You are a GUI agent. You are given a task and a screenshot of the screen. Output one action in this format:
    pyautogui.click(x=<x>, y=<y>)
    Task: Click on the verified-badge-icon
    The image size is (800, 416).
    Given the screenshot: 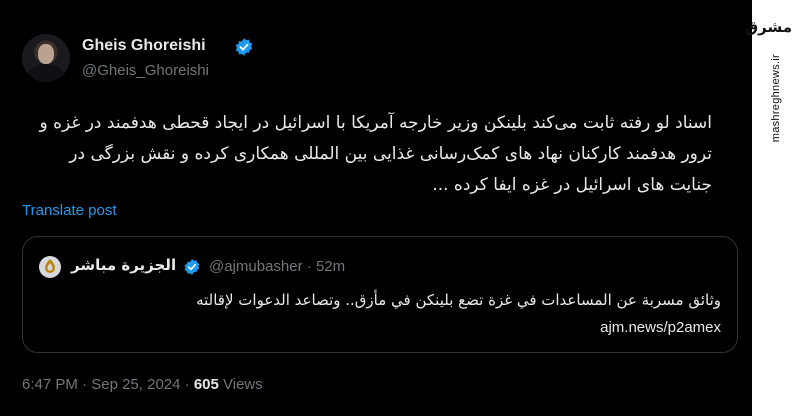 What is the action you would take?
    pyautogui.click(x=244, y=47)
    